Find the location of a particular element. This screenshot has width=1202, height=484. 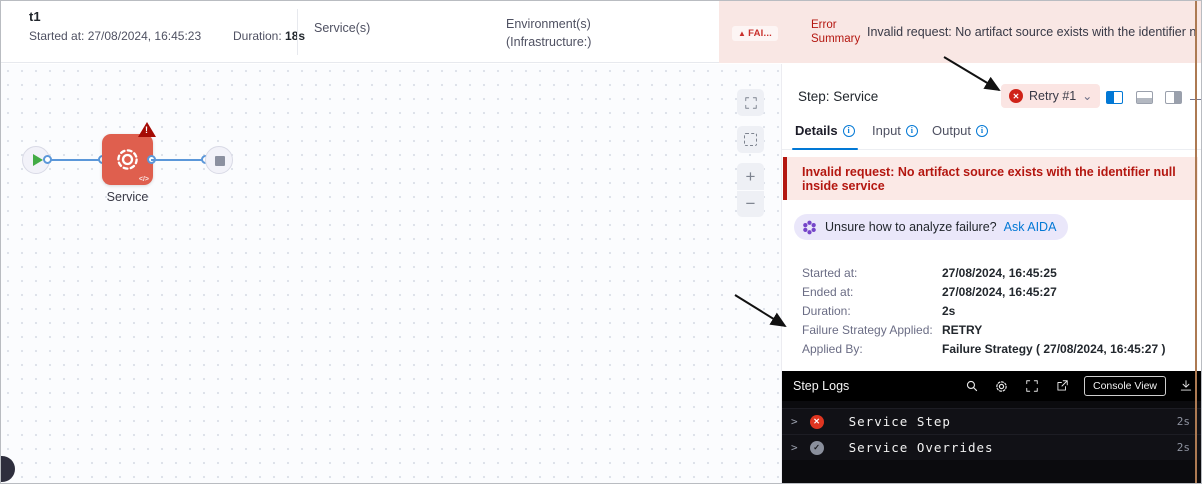

detail-row: Ended at: 27/08/2024, 16:45:27 is located at coordinates (997, 291).